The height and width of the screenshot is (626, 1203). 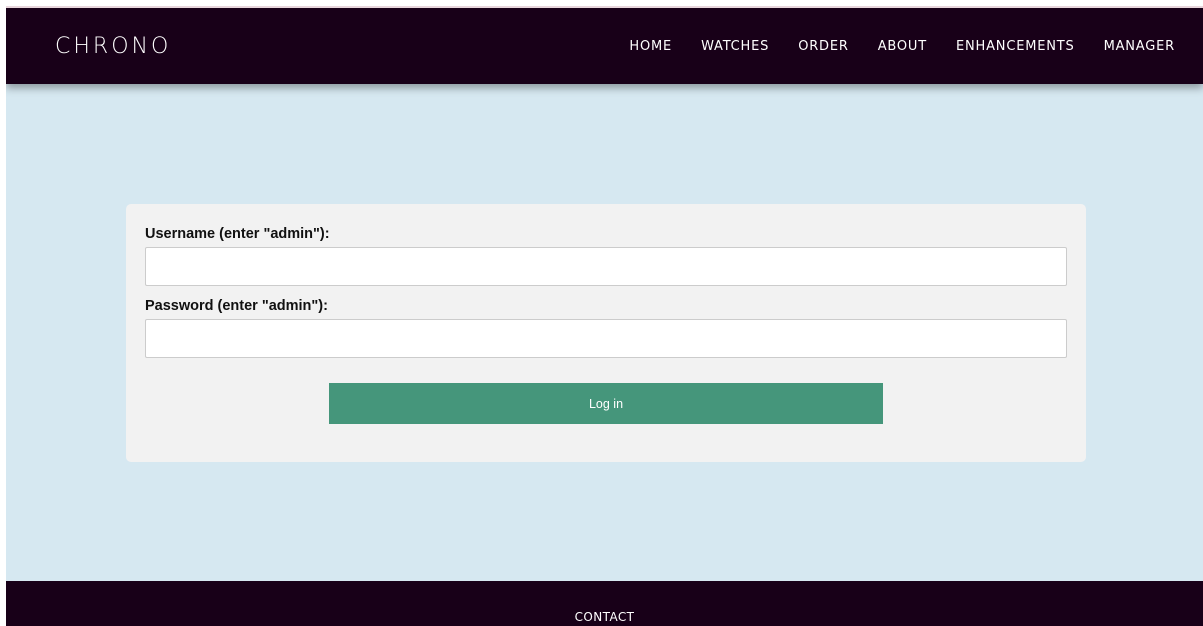 What do you see at coordinates (237, 234) in the screenshot?
I see `username-label: Username (enter "admin"):` at bounding box center [237, 234].